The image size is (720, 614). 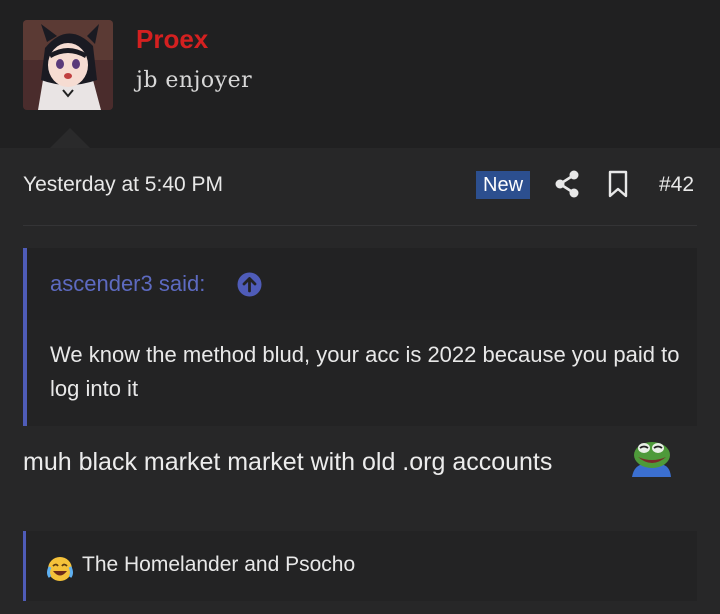 What do you see at coordinates (194, 80) in the screenshot?
I see `user-title: jb enjoyer` at bounding box center [194, 80].